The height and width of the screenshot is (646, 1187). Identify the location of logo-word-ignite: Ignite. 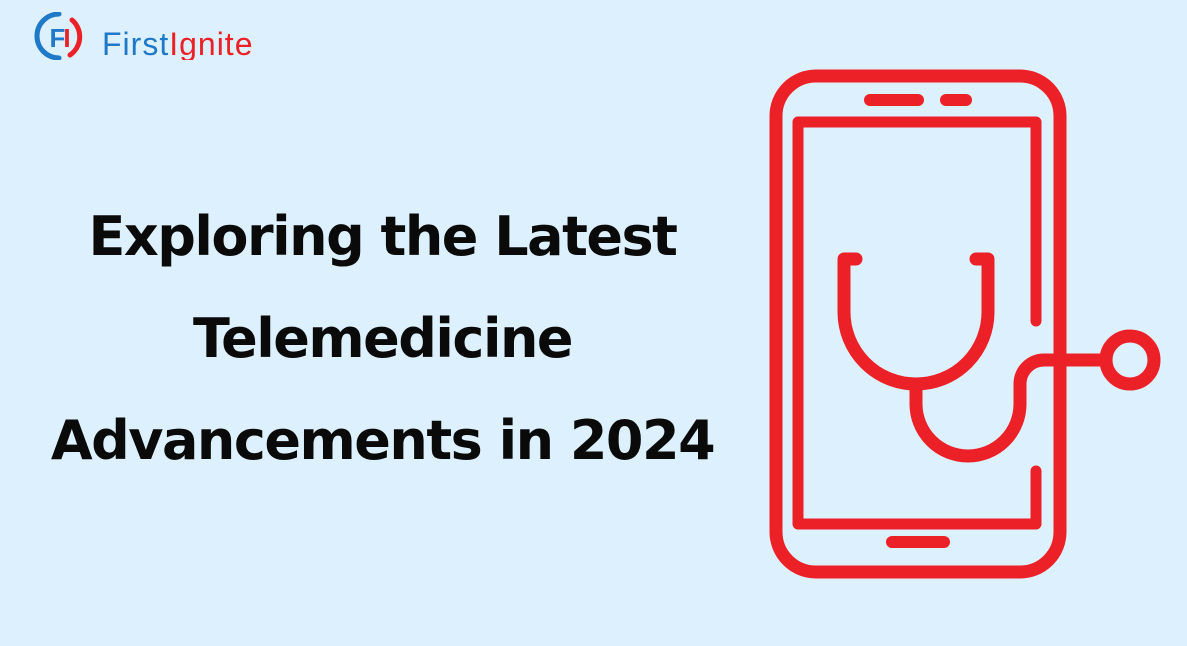
(211, 43).